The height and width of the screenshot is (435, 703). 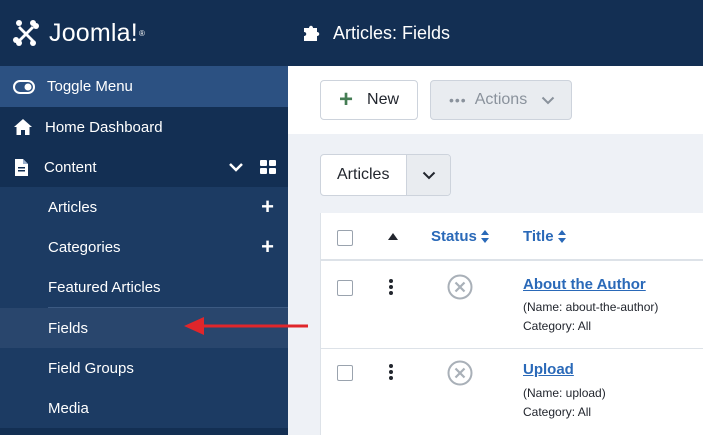 What do you see at coordinates (363, 174) in the screenshot?
I see `context-select-value: Articles` at bounding box center [363, 174].